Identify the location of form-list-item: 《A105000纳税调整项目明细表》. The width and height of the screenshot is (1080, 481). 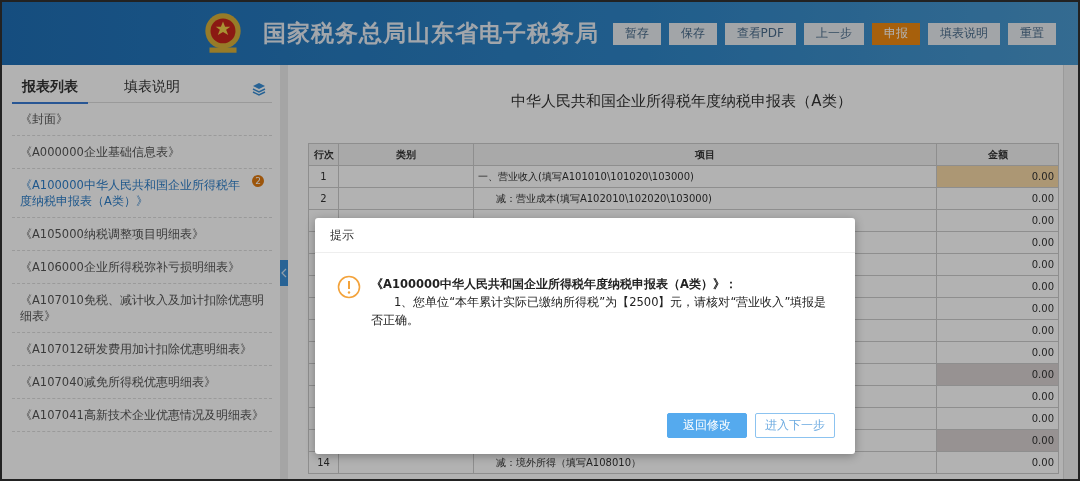
(143, 234).